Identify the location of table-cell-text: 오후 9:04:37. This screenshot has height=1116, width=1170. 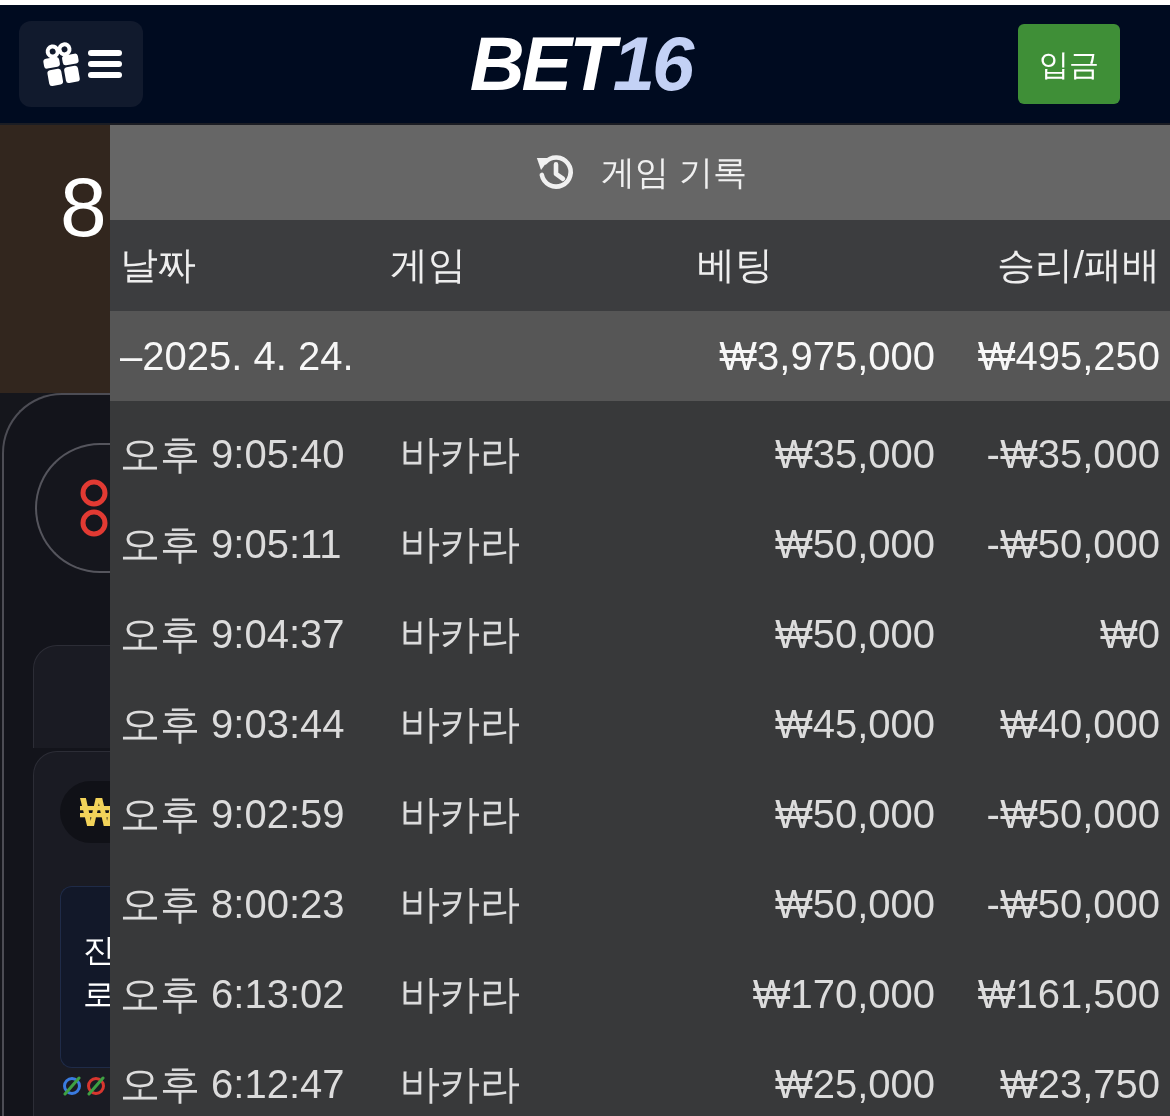
(233, 634).